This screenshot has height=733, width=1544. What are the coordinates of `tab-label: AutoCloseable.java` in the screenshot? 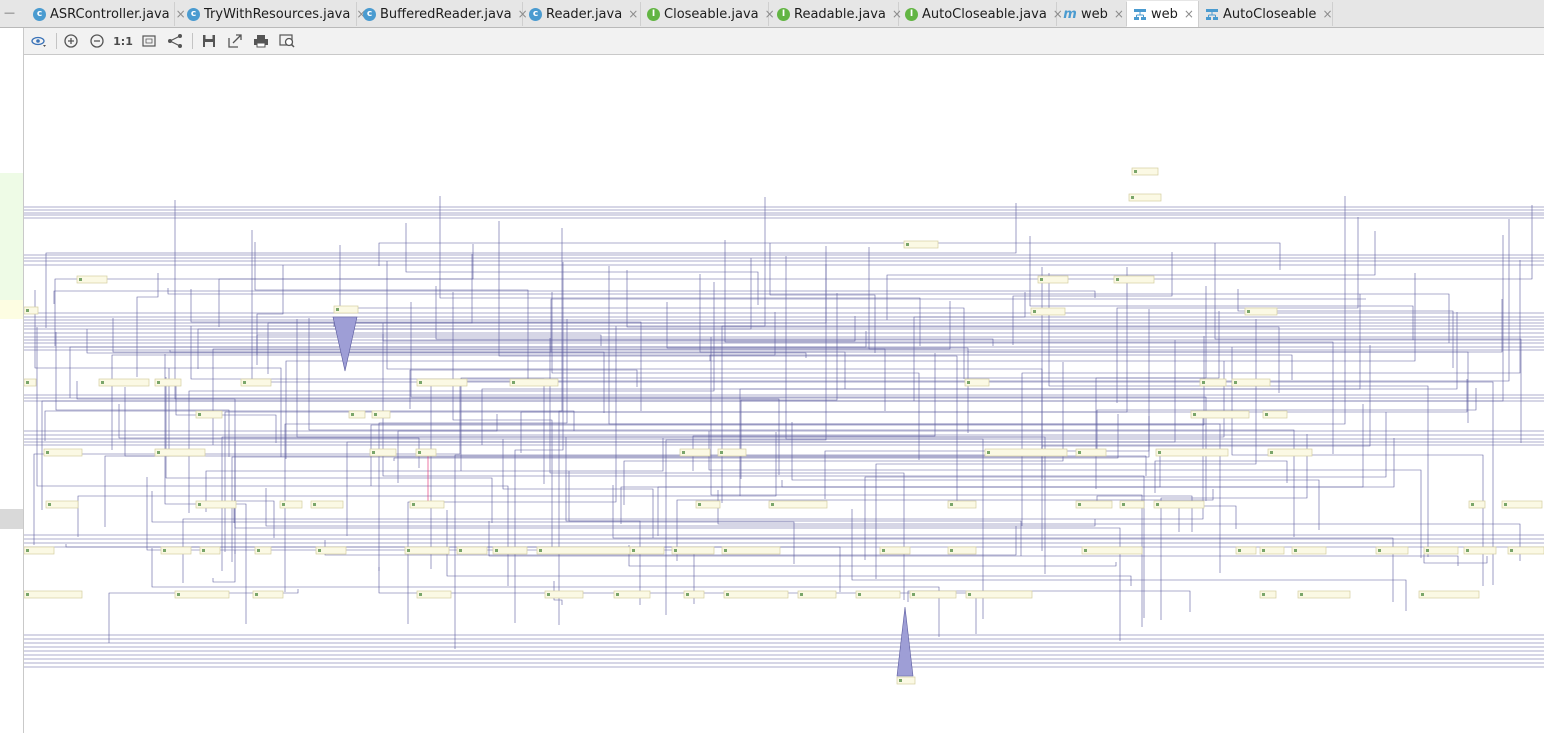 It's located at (984, 14).